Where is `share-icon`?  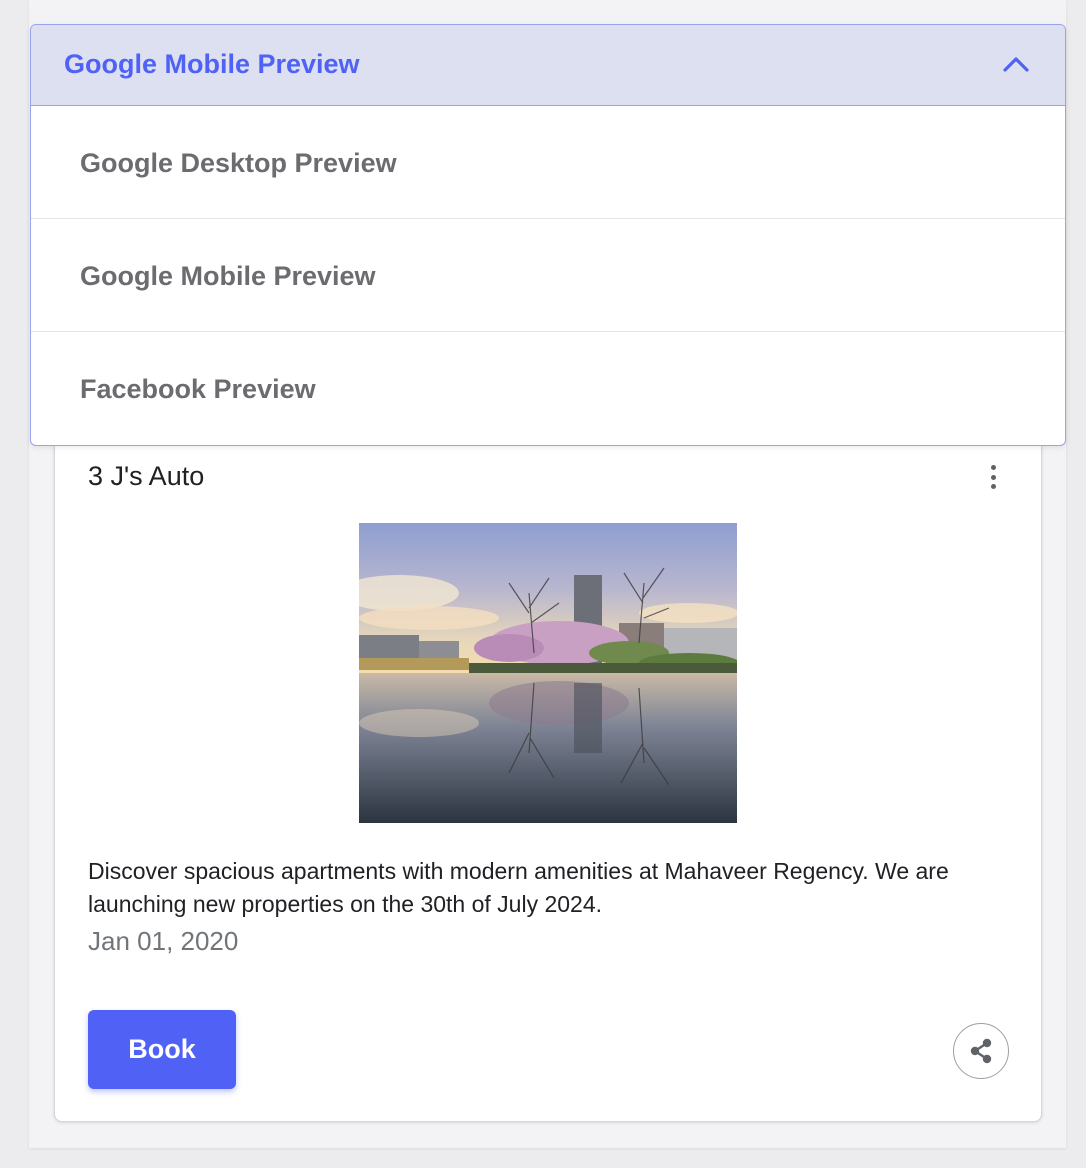
share-icon is located at coordinates (981, 1051).